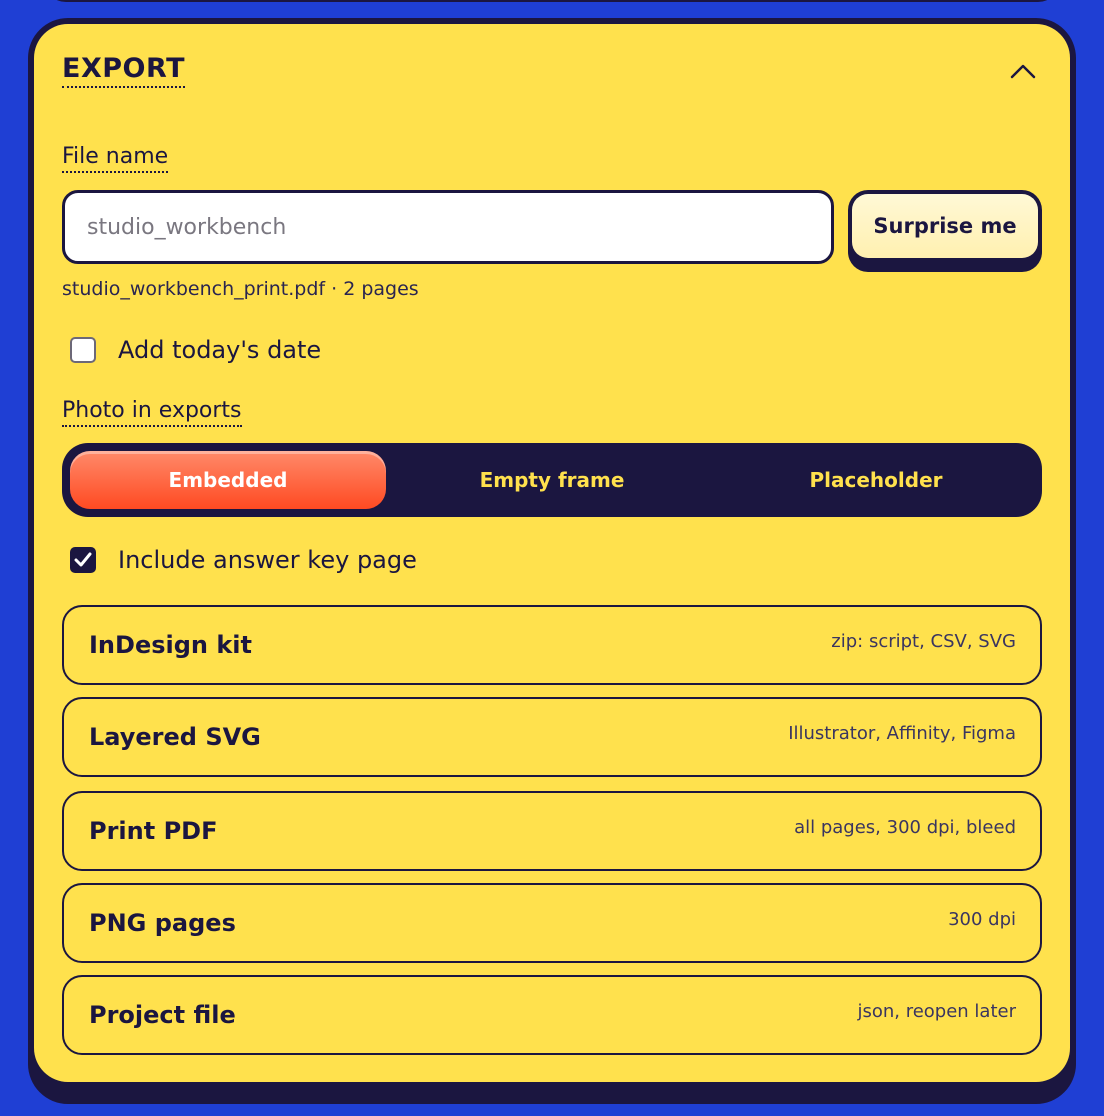  I want to click on photo-option-embedded: Embedded, so click(228, 480).